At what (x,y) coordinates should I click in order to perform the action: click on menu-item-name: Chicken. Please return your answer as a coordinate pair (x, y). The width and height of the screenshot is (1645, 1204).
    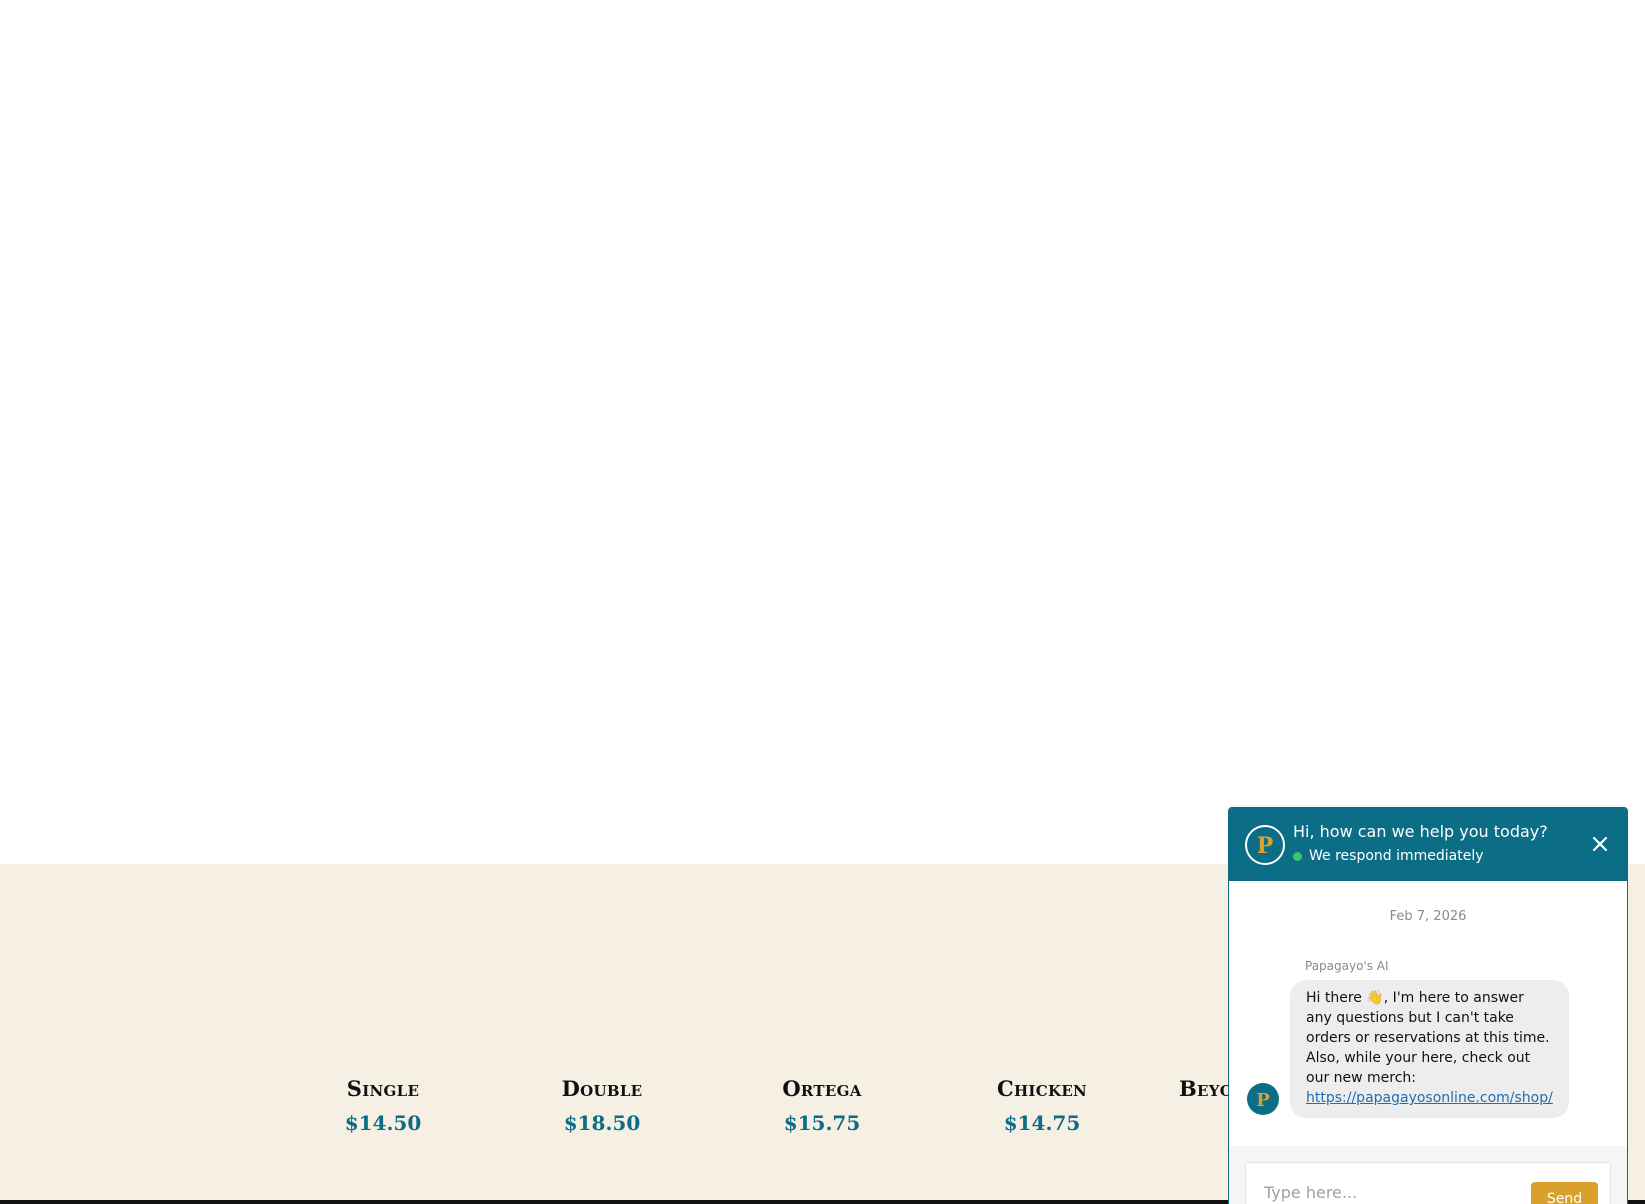
    Looking at the image, I should click on (1042, 1088).